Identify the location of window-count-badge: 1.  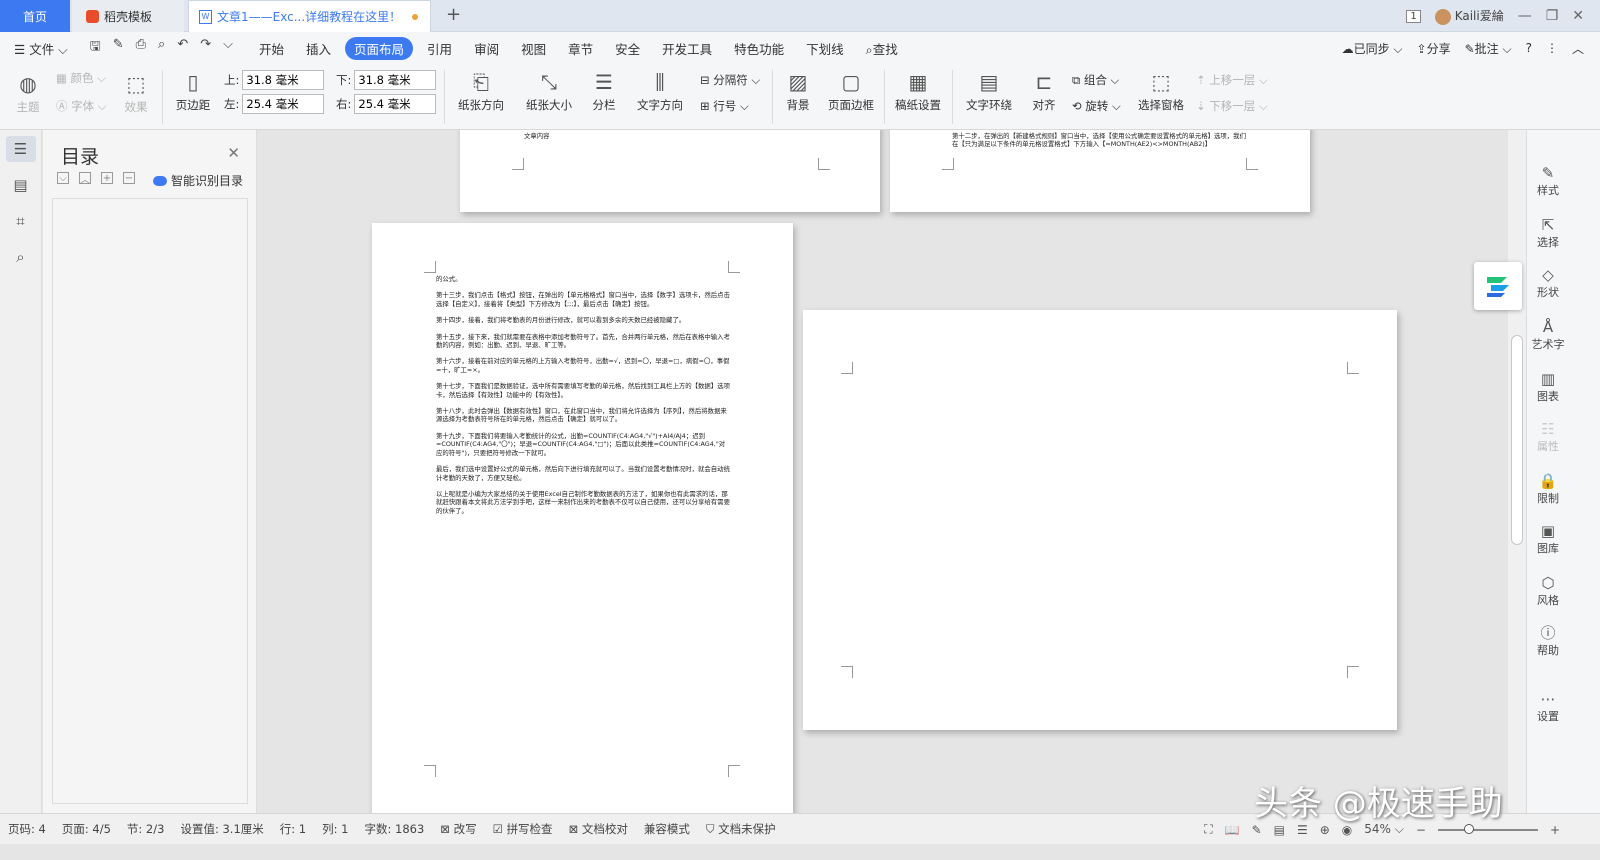
(1413, 16).